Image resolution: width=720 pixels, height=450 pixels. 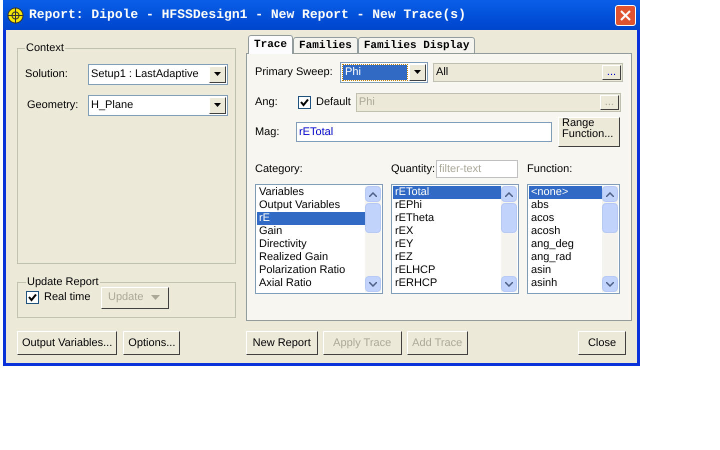 What do you see at coordinates (447, 244) in the screenshot?
I see `list-item: rEY` at bounding box center [447, 244].